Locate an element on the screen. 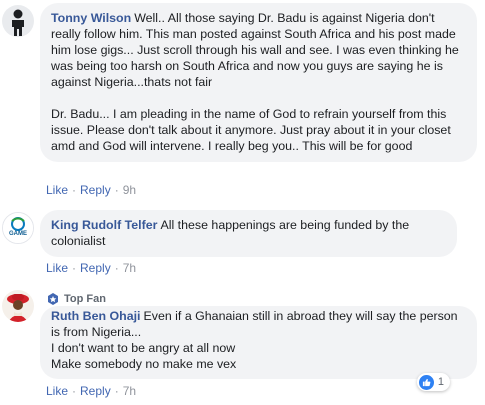 The height and width of the screenshot is (405, 485). comment-text: I don't want to be angry at all now is located at coordinates (143, 348).